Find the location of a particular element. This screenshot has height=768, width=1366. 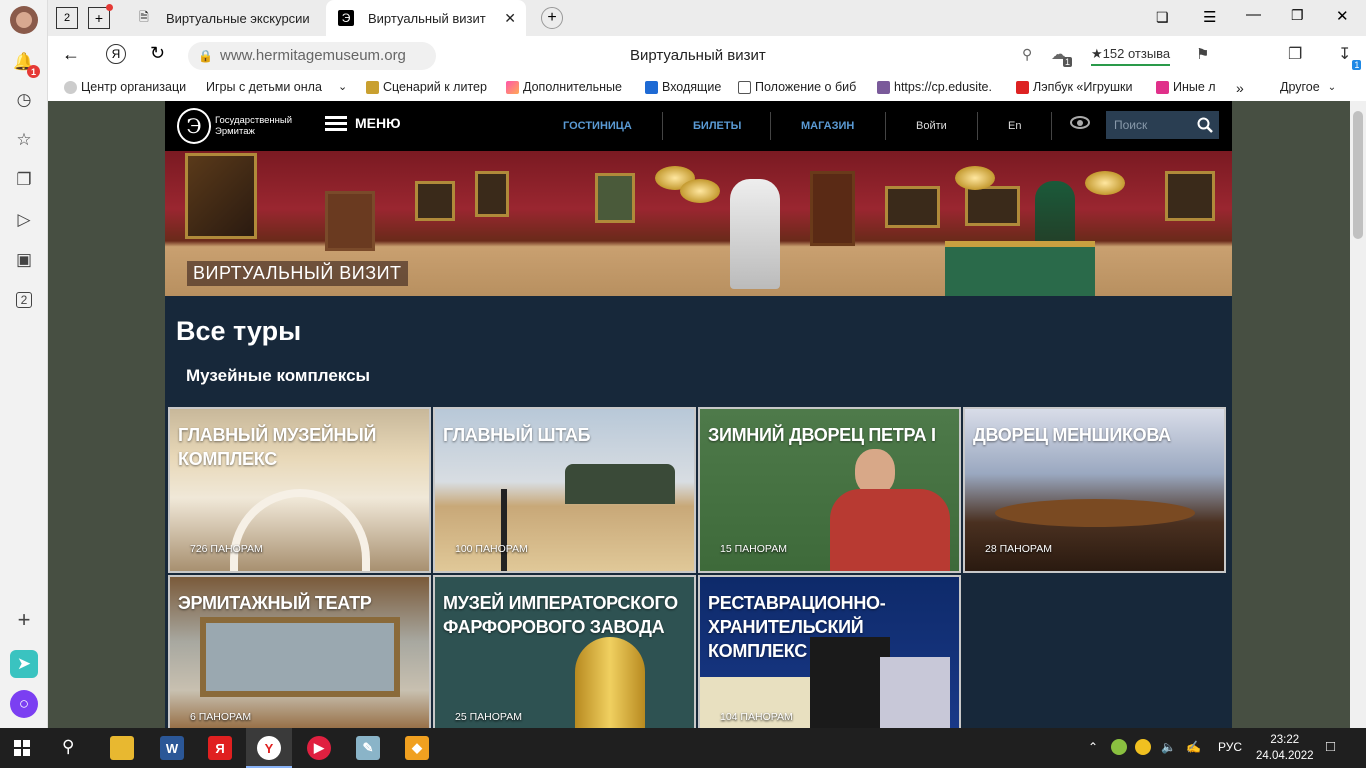

heart-icon is located at coordinates (1022, 87).